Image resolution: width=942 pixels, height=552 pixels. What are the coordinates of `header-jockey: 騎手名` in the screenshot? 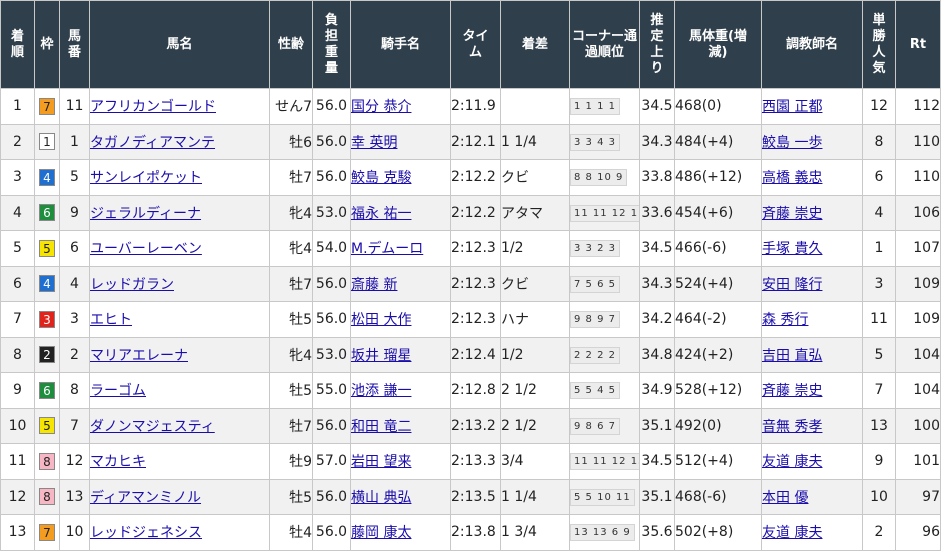 It's located at (400, 44).